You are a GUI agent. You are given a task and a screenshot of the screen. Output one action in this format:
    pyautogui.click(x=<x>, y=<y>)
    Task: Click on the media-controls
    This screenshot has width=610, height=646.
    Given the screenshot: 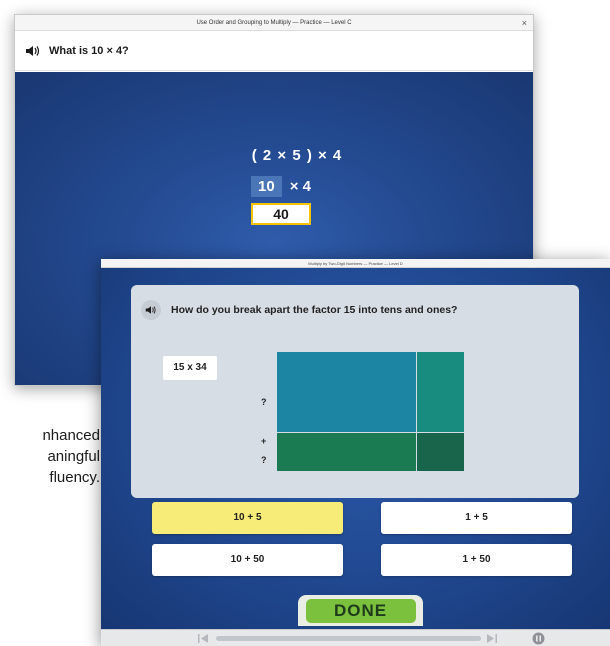 What is the action you would take?
    pyautogui.click(x=355, y=637)
    